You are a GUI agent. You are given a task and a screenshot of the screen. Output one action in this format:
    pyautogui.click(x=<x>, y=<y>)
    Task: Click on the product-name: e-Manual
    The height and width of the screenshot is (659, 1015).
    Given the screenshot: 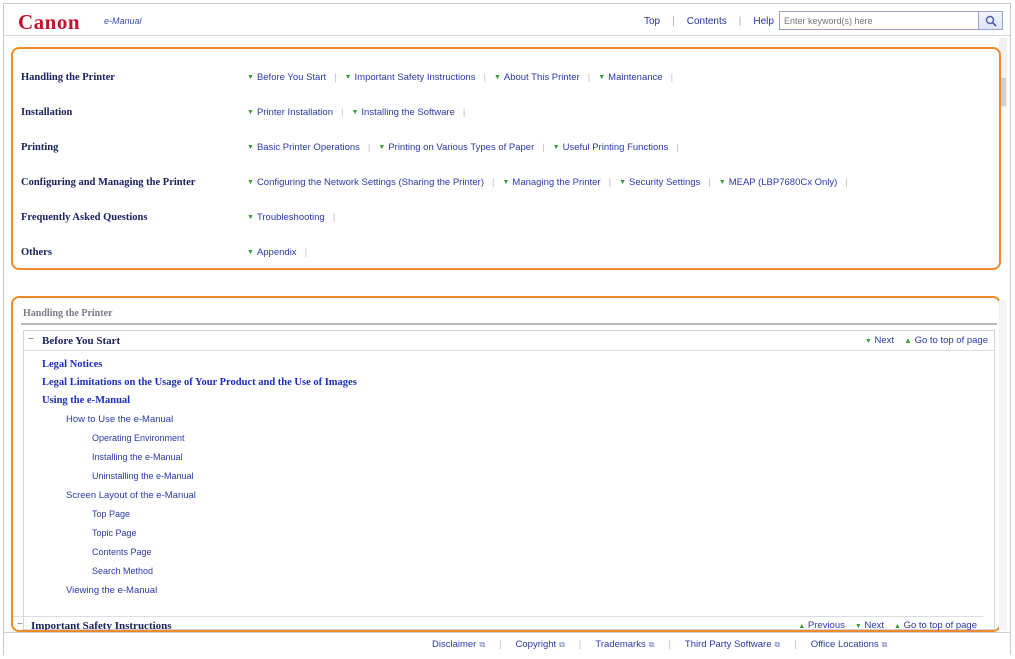 What is the action you would take?
    pyautogui.click(x=123, y=21)
    